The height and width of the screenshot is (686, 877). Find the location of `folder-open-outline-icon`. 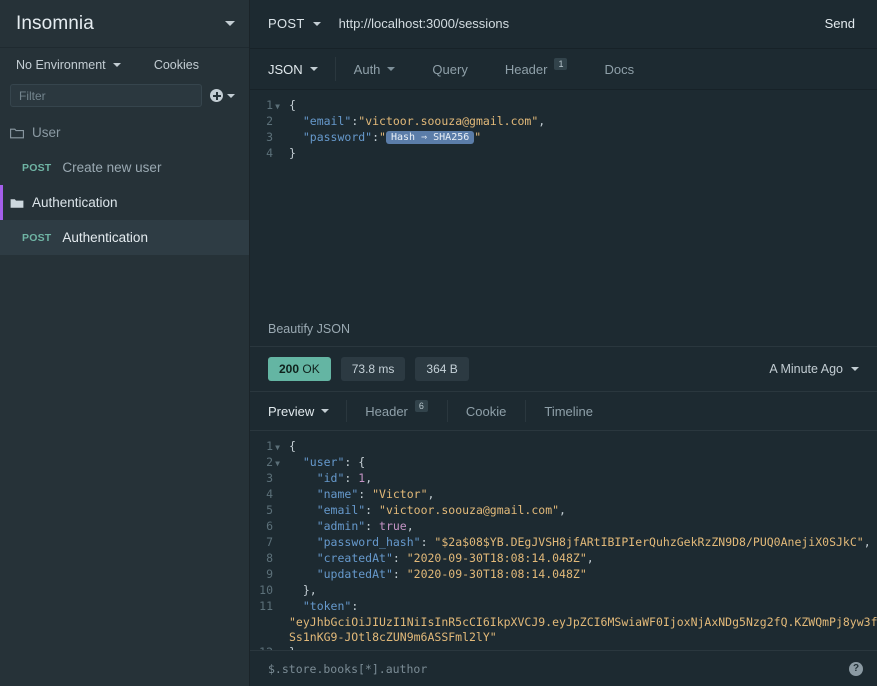

folder-open-outline-icon is located at coordinates (17, 133).